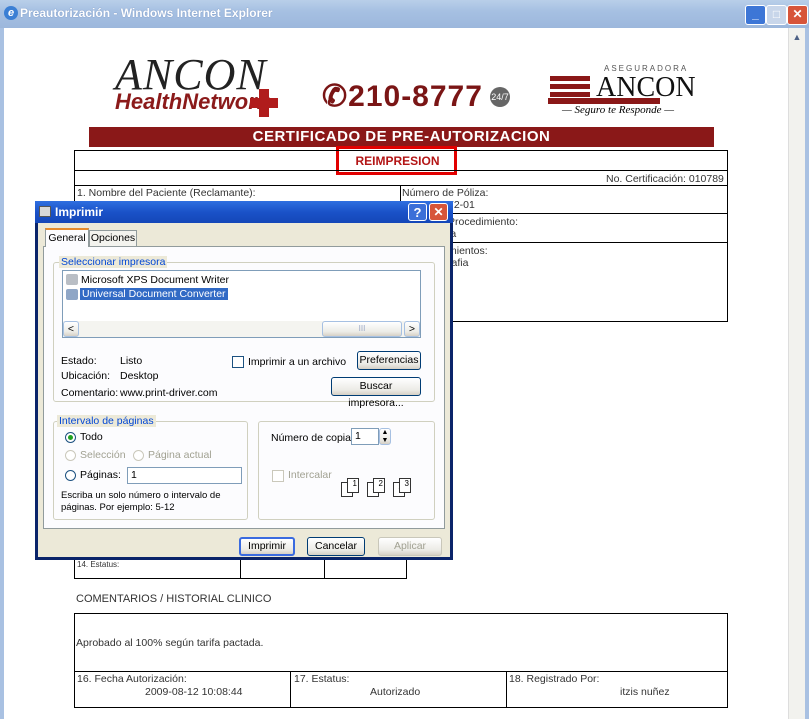  I want to click on status-label: 17. Estatus:, so click(322, 679).